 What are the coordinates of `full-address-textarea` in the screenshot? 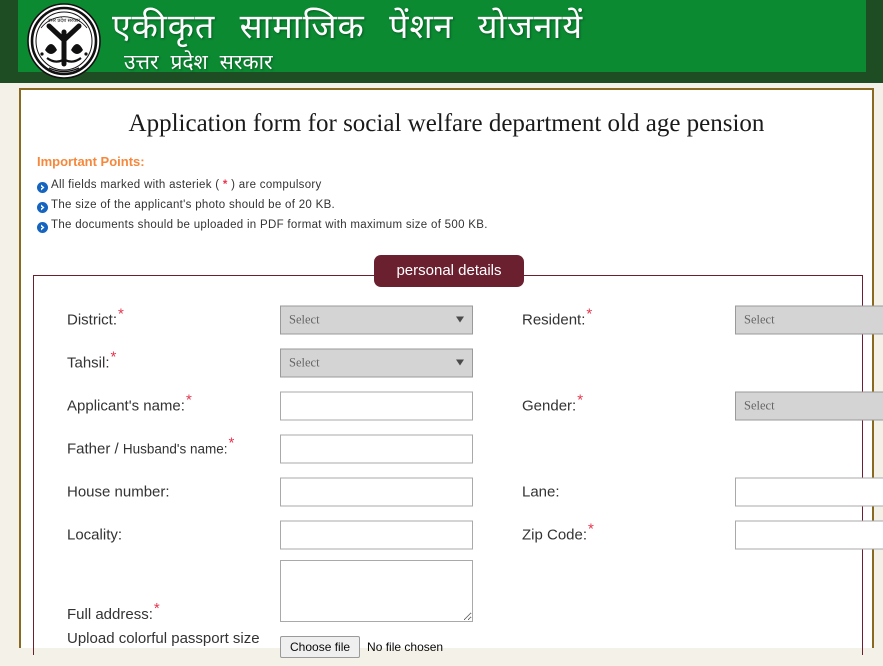 It's located at (376, 591).